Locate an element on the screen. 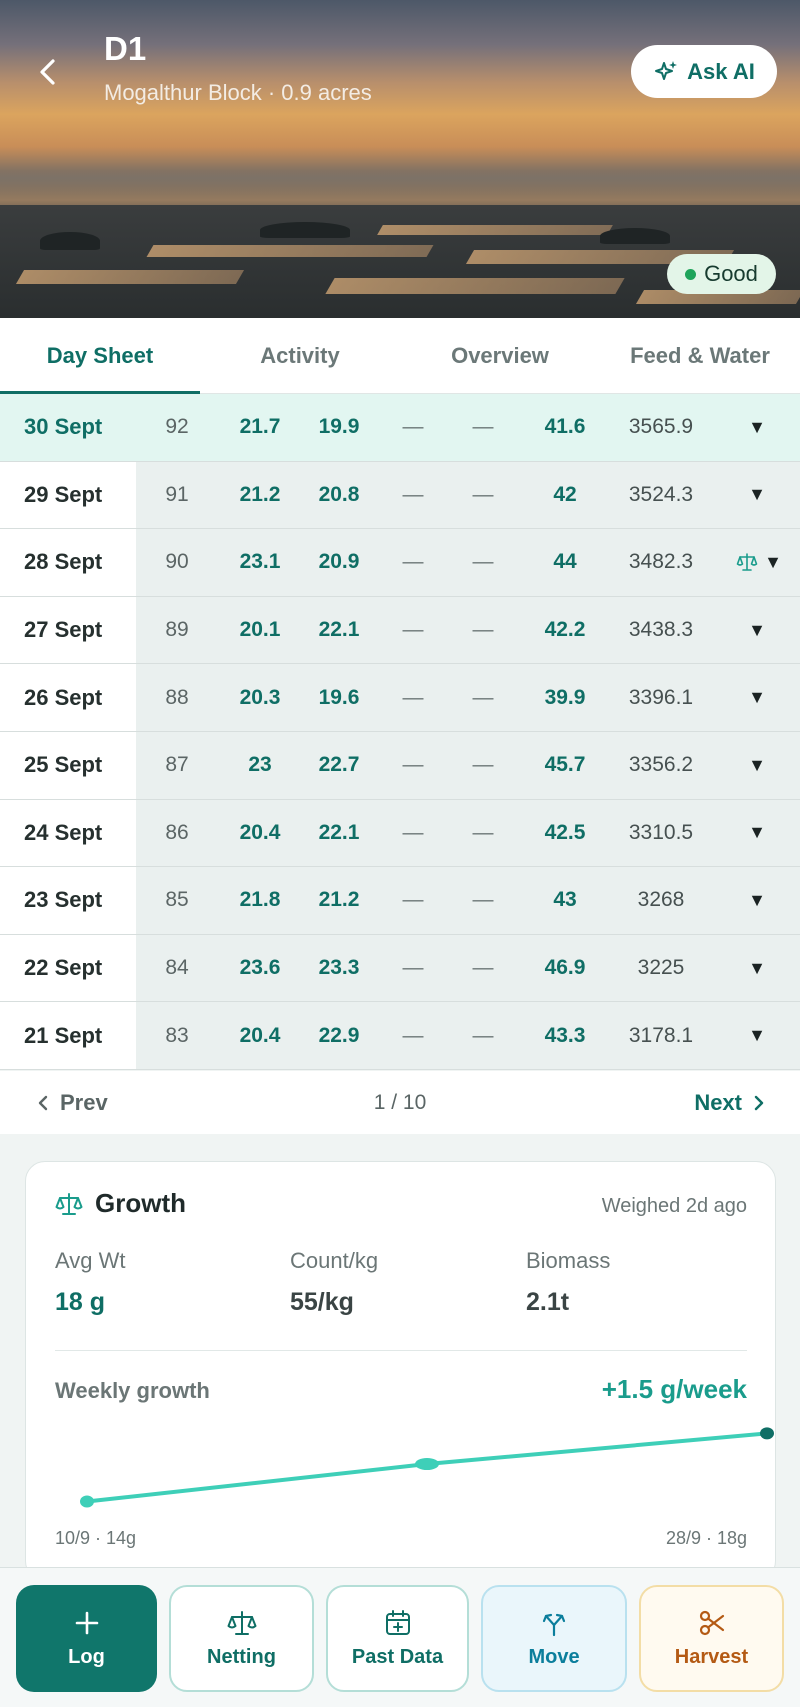  table-row: 29 Sept 91 21.2 20.8 — — 42 3524.3 ▼ is located at coordinates (400, 495).